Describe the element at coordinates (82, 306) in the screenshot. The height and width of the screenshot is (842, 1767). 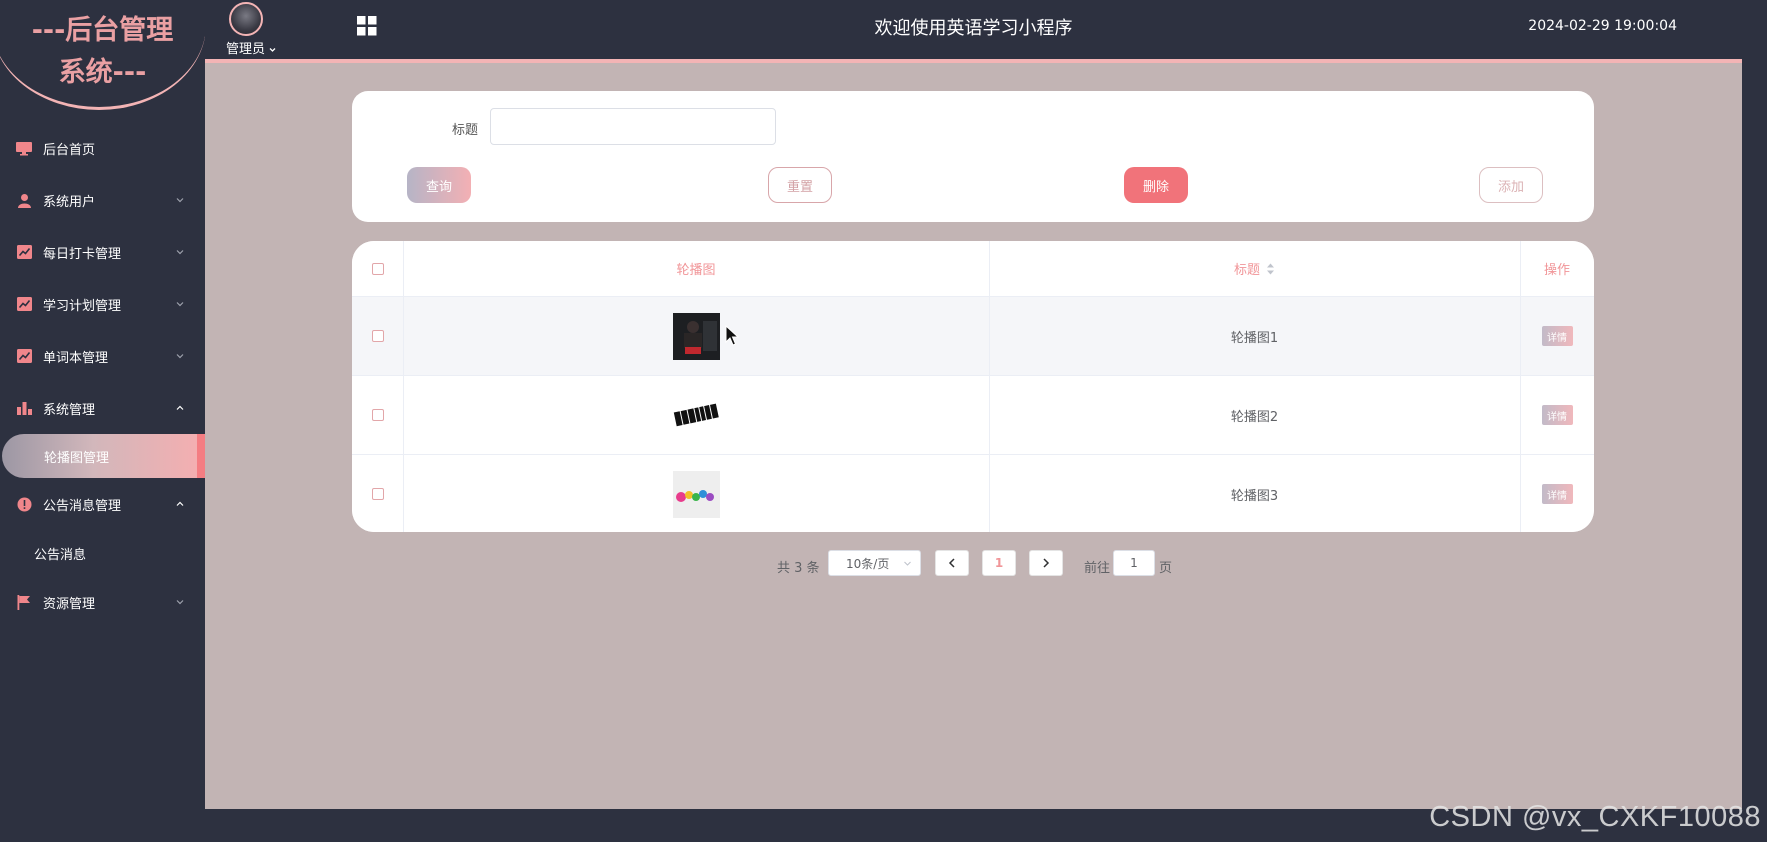
I see `sidebar-item-label: 学习计划管理` at that location.